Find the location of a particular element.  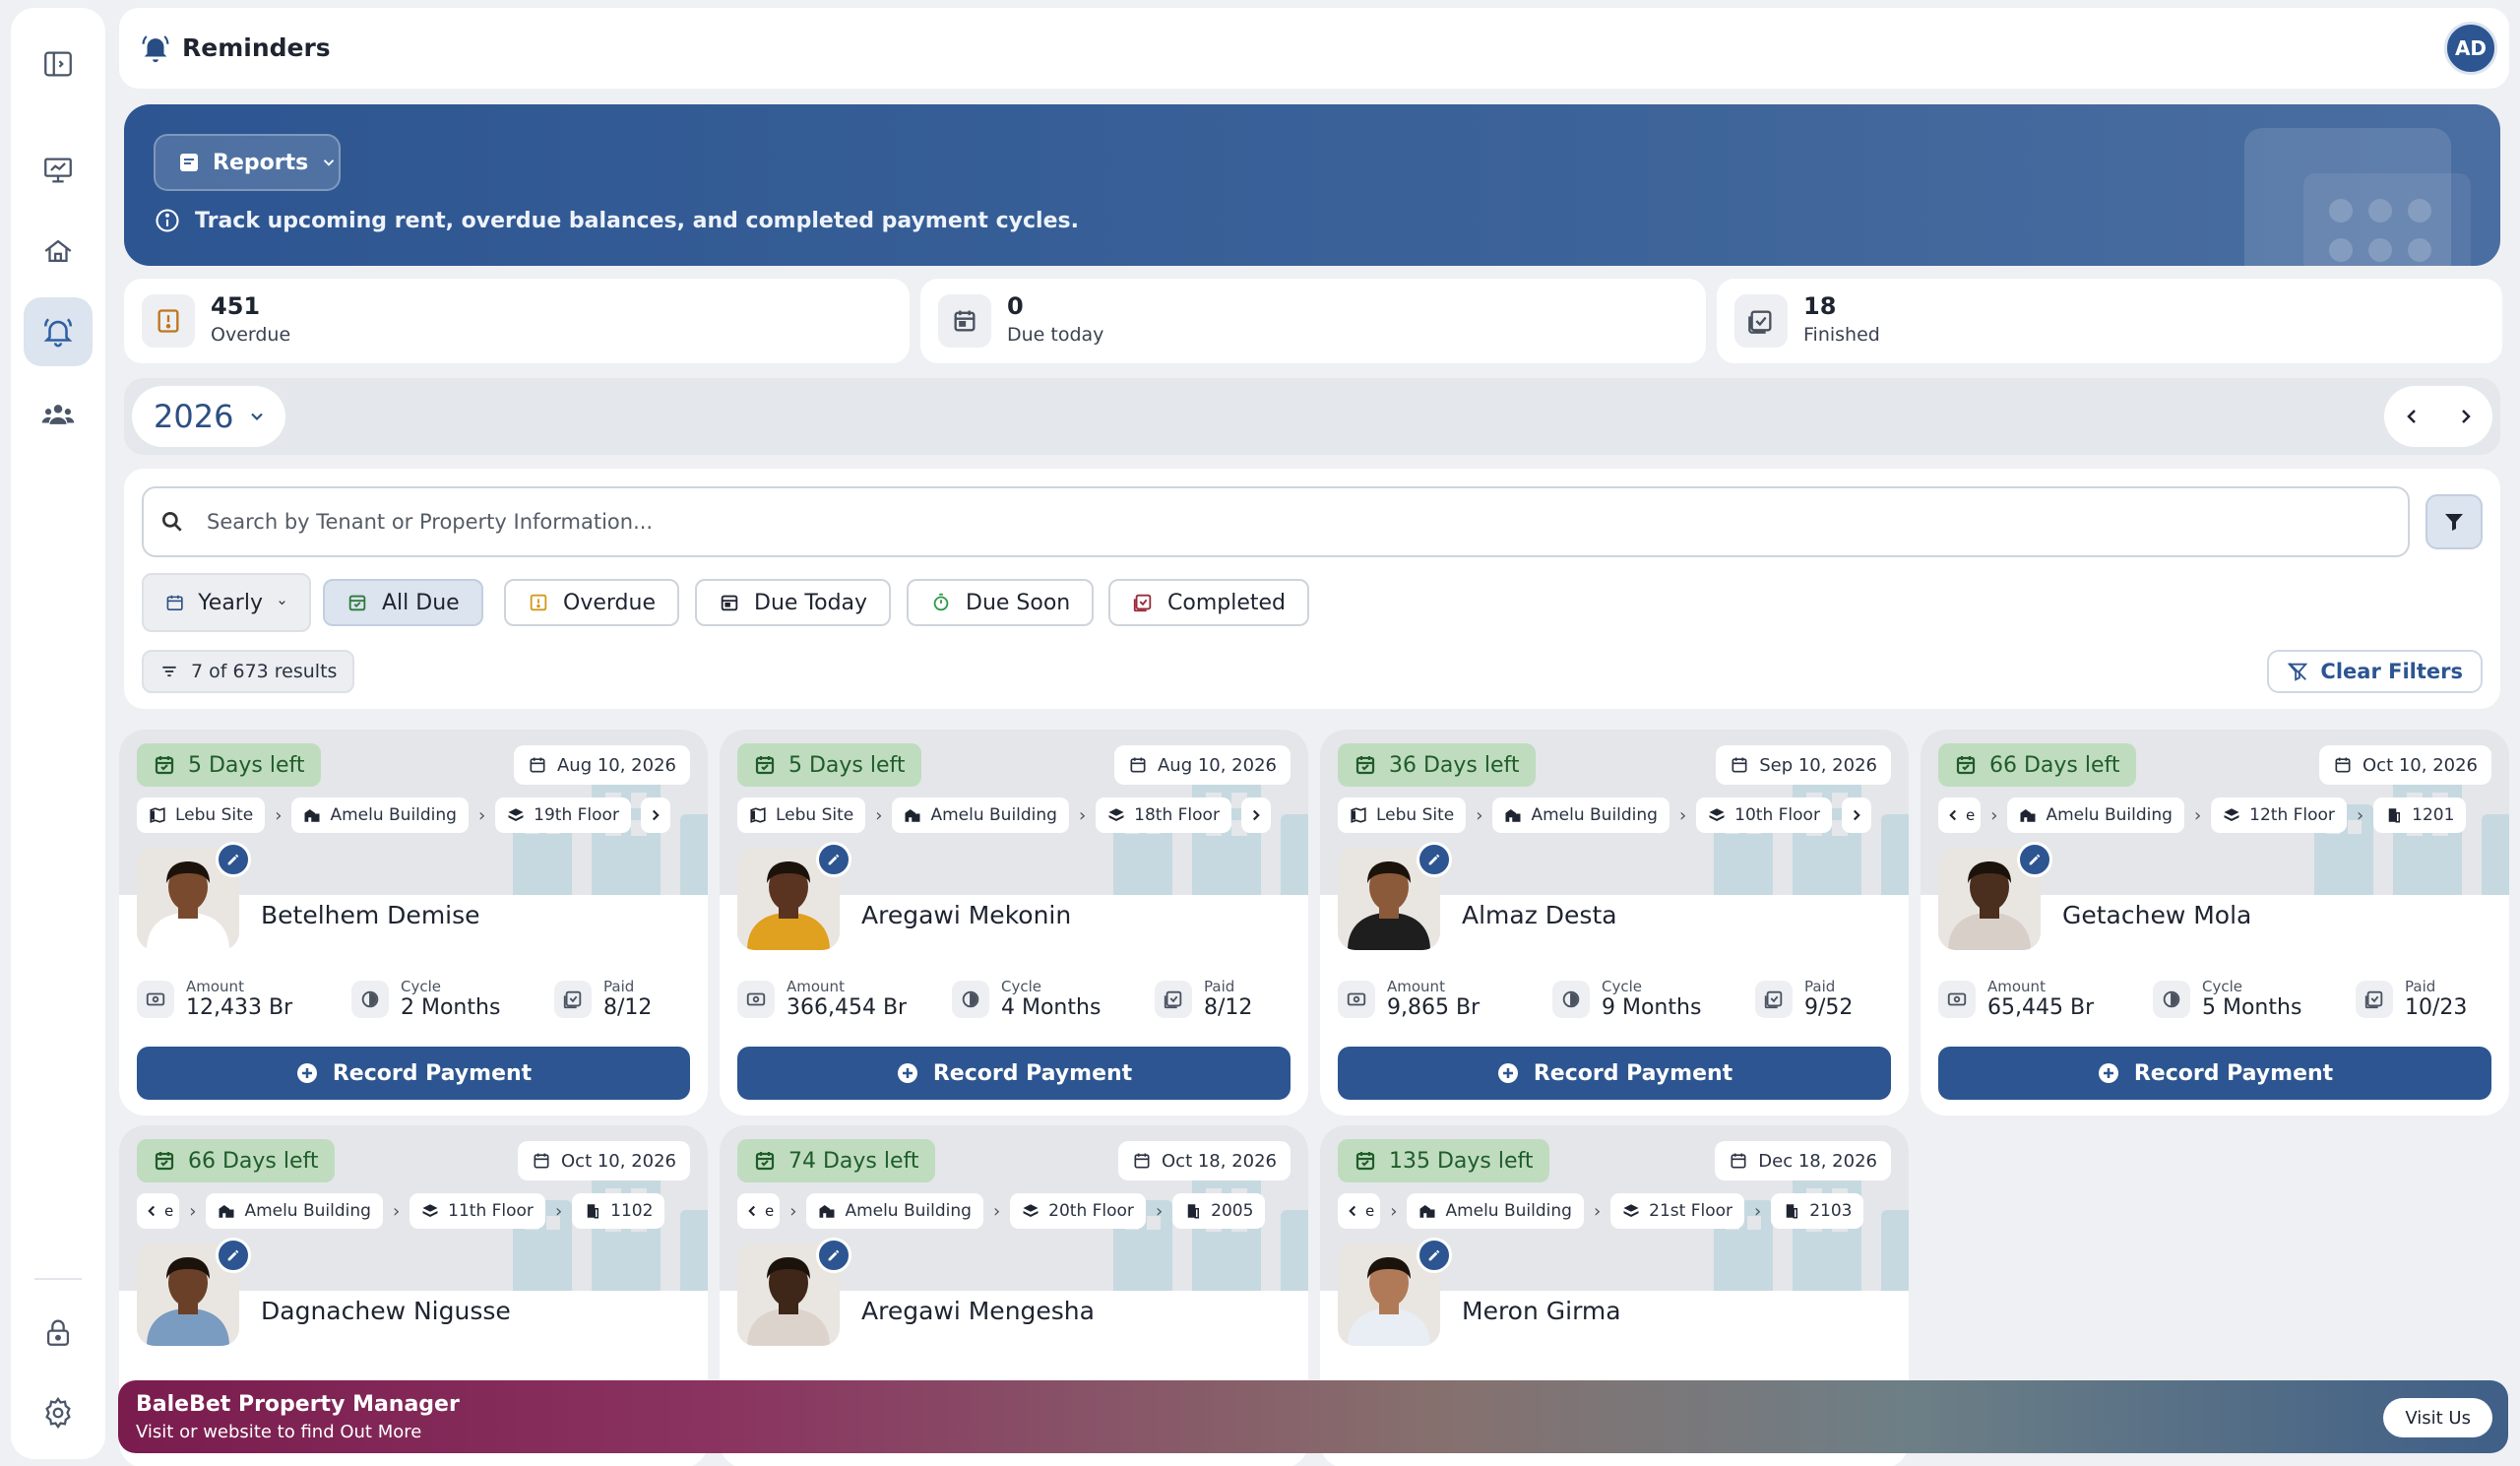

chevron-left-icon is located at coordinates (2412, 417).